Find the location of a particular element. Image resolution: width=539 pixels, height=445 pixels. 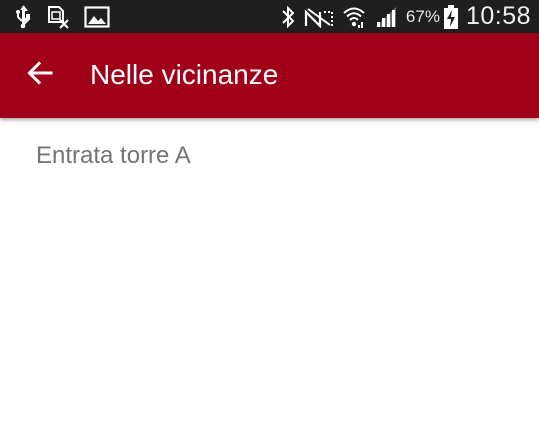

status-left-icons is located at coordinates (62, 16).